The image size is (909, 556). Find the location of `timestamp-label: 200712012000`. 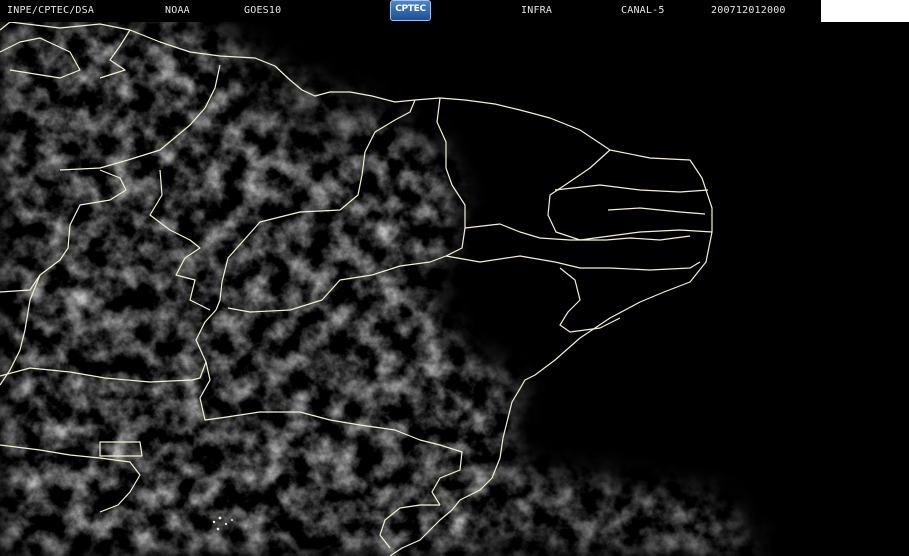

timestamp-label: 200712012000 is located at coordinates (748, 10).